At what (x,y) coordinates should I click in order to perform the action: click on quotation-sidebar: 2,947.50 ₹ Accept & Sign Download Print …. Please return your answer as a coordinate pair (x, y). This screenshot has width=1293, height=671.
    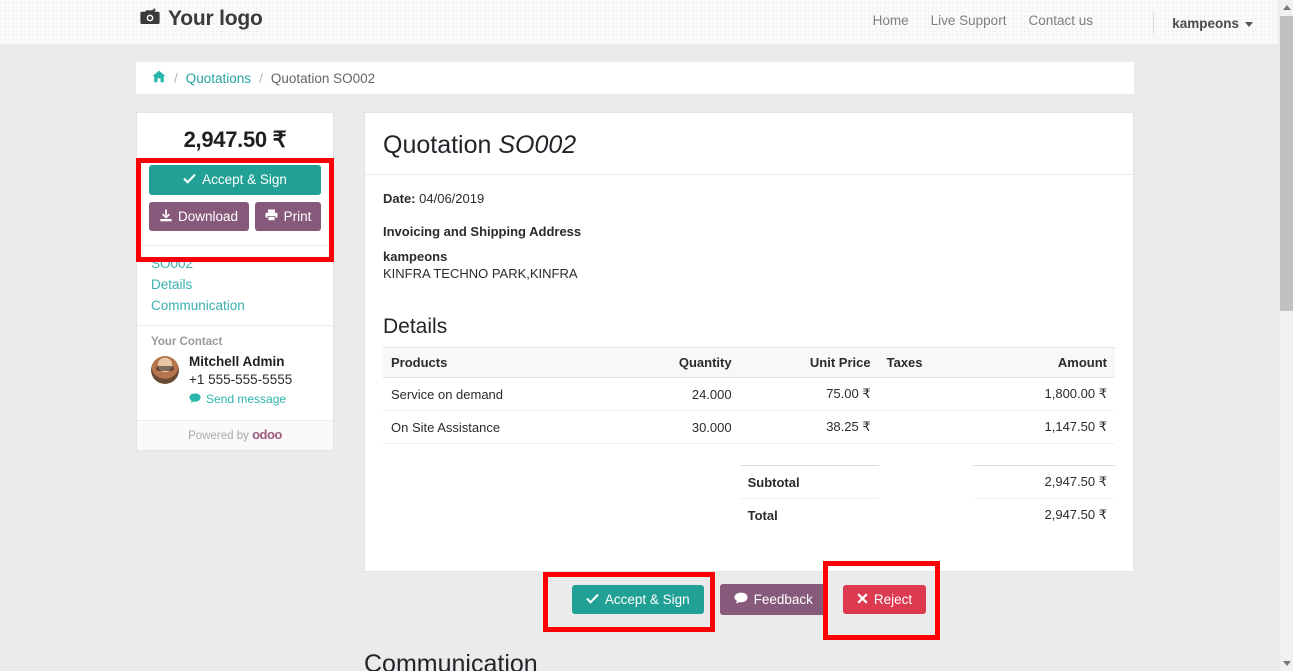
    Looking at the image, I should click on (235, 282).